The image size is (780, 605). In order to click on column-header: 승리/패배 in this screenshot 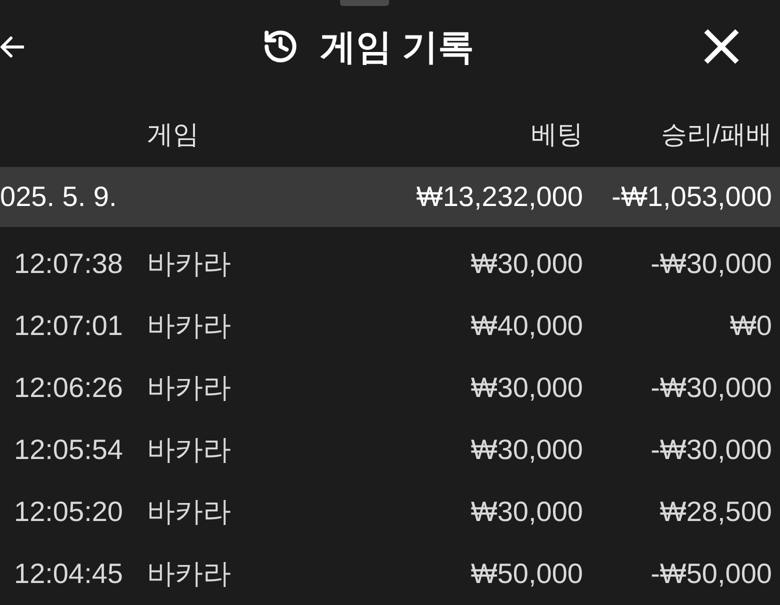, I will do `click(716, 134)`.